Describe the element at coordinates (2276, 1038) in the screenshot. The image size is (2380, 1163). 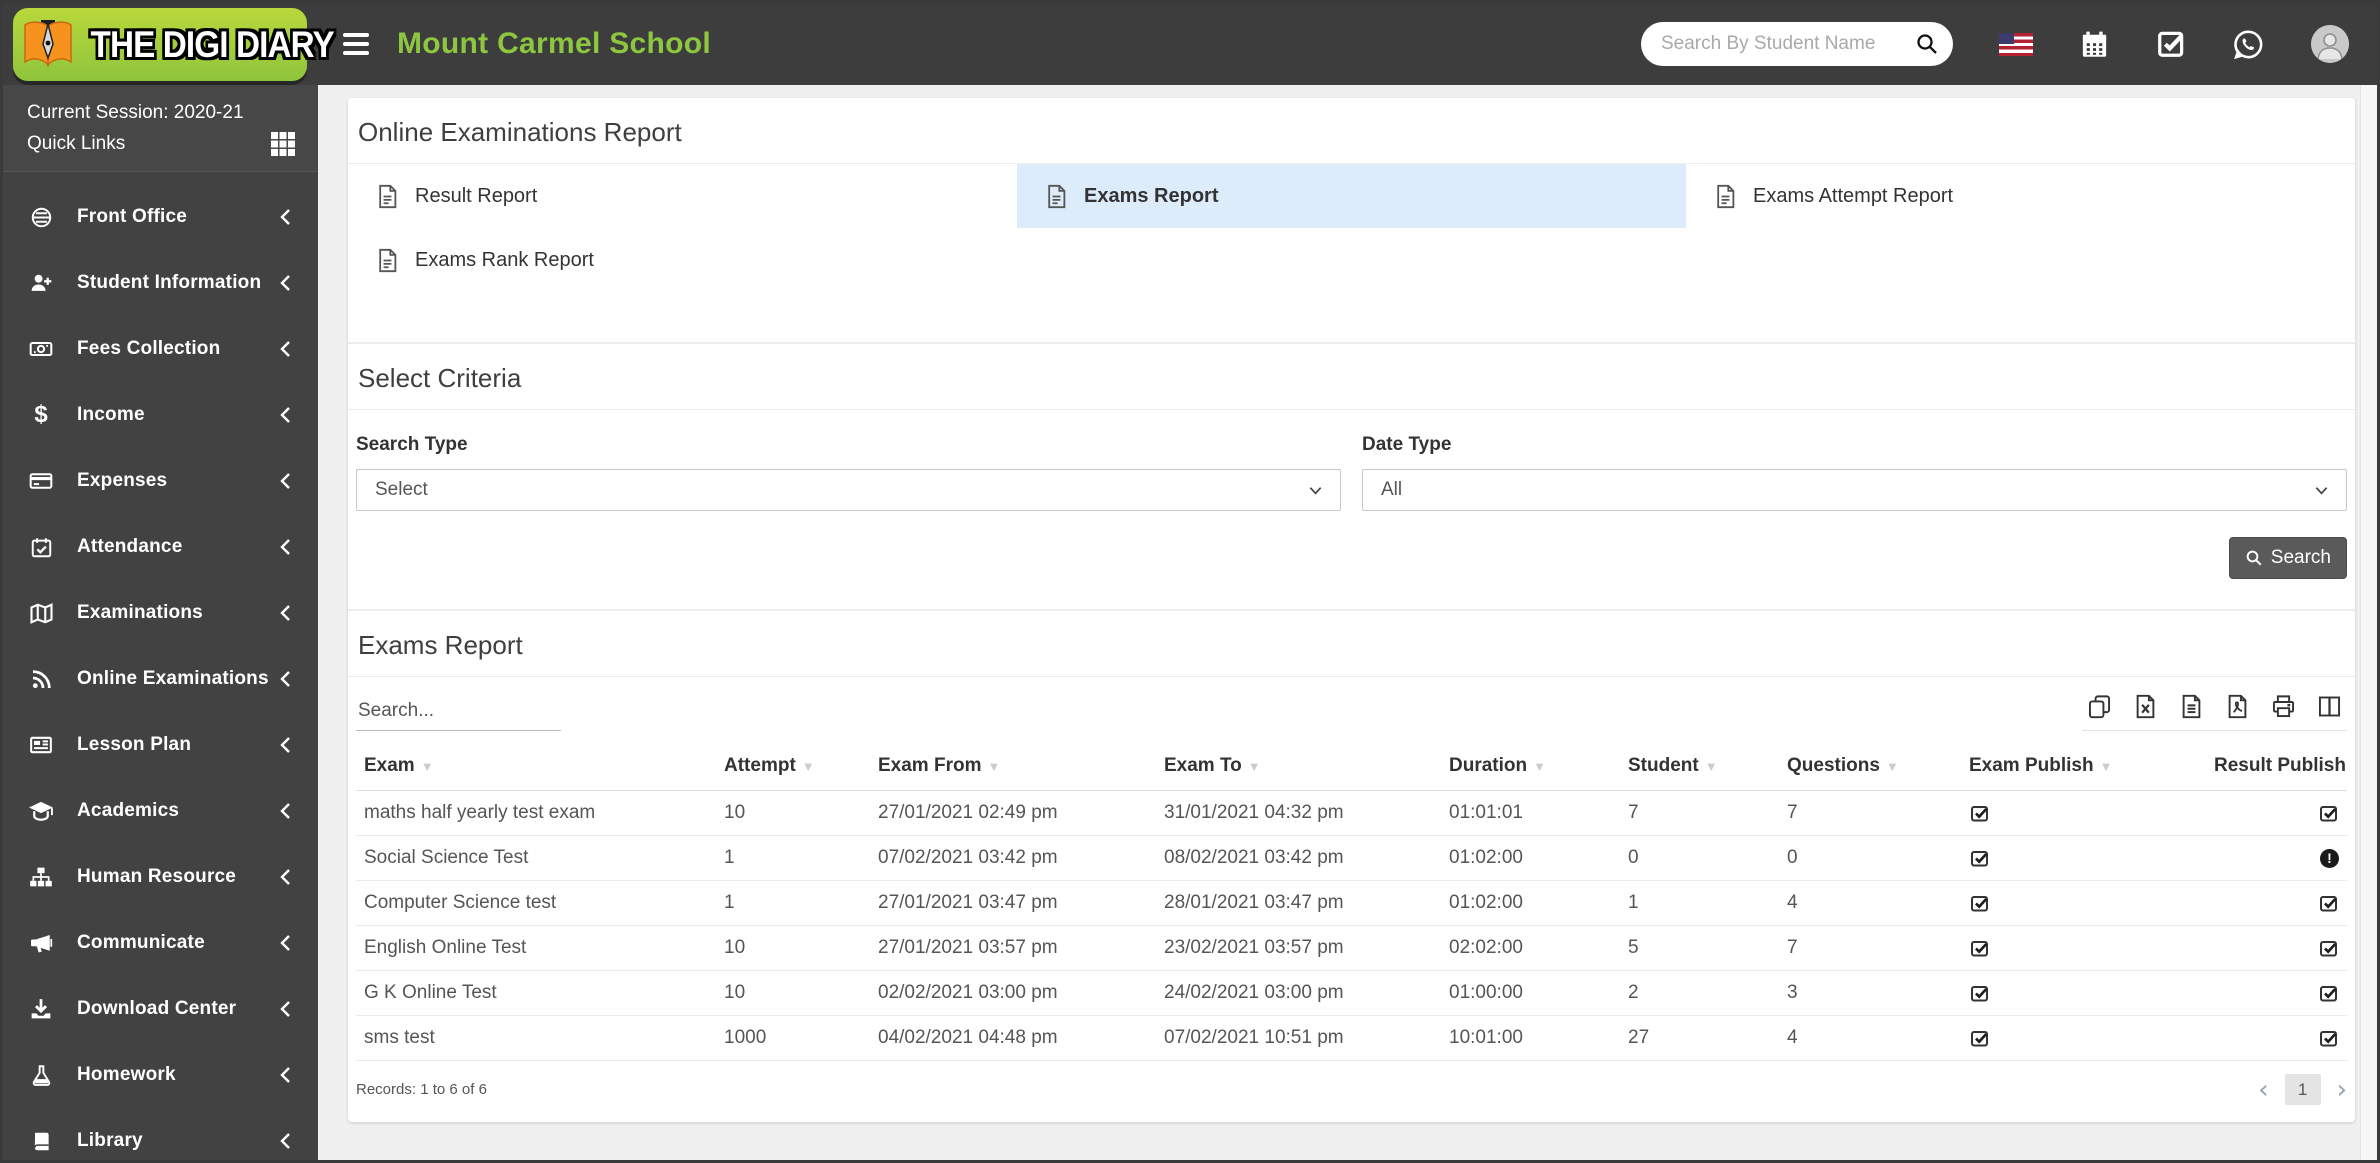
I see `cell-result_publish` at that location.